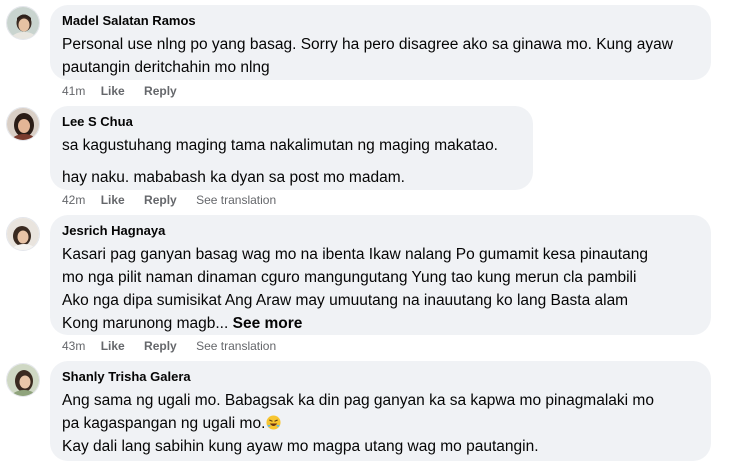 The height and width of the screenshot is (461, 750). I want to click on comment-actions: 43m Like Reply See translation, so click(169, 346).